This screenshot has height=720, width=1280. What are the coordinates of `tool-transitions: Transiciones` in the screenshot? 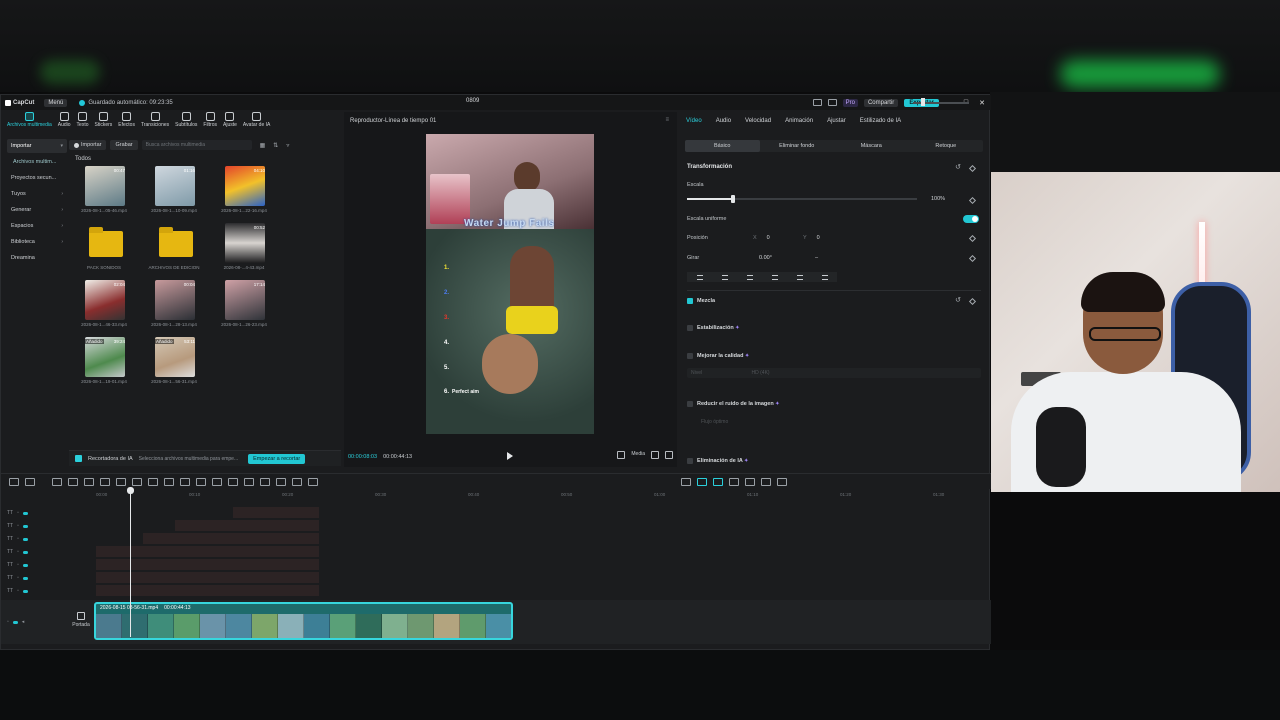 It's located at (155, 120).